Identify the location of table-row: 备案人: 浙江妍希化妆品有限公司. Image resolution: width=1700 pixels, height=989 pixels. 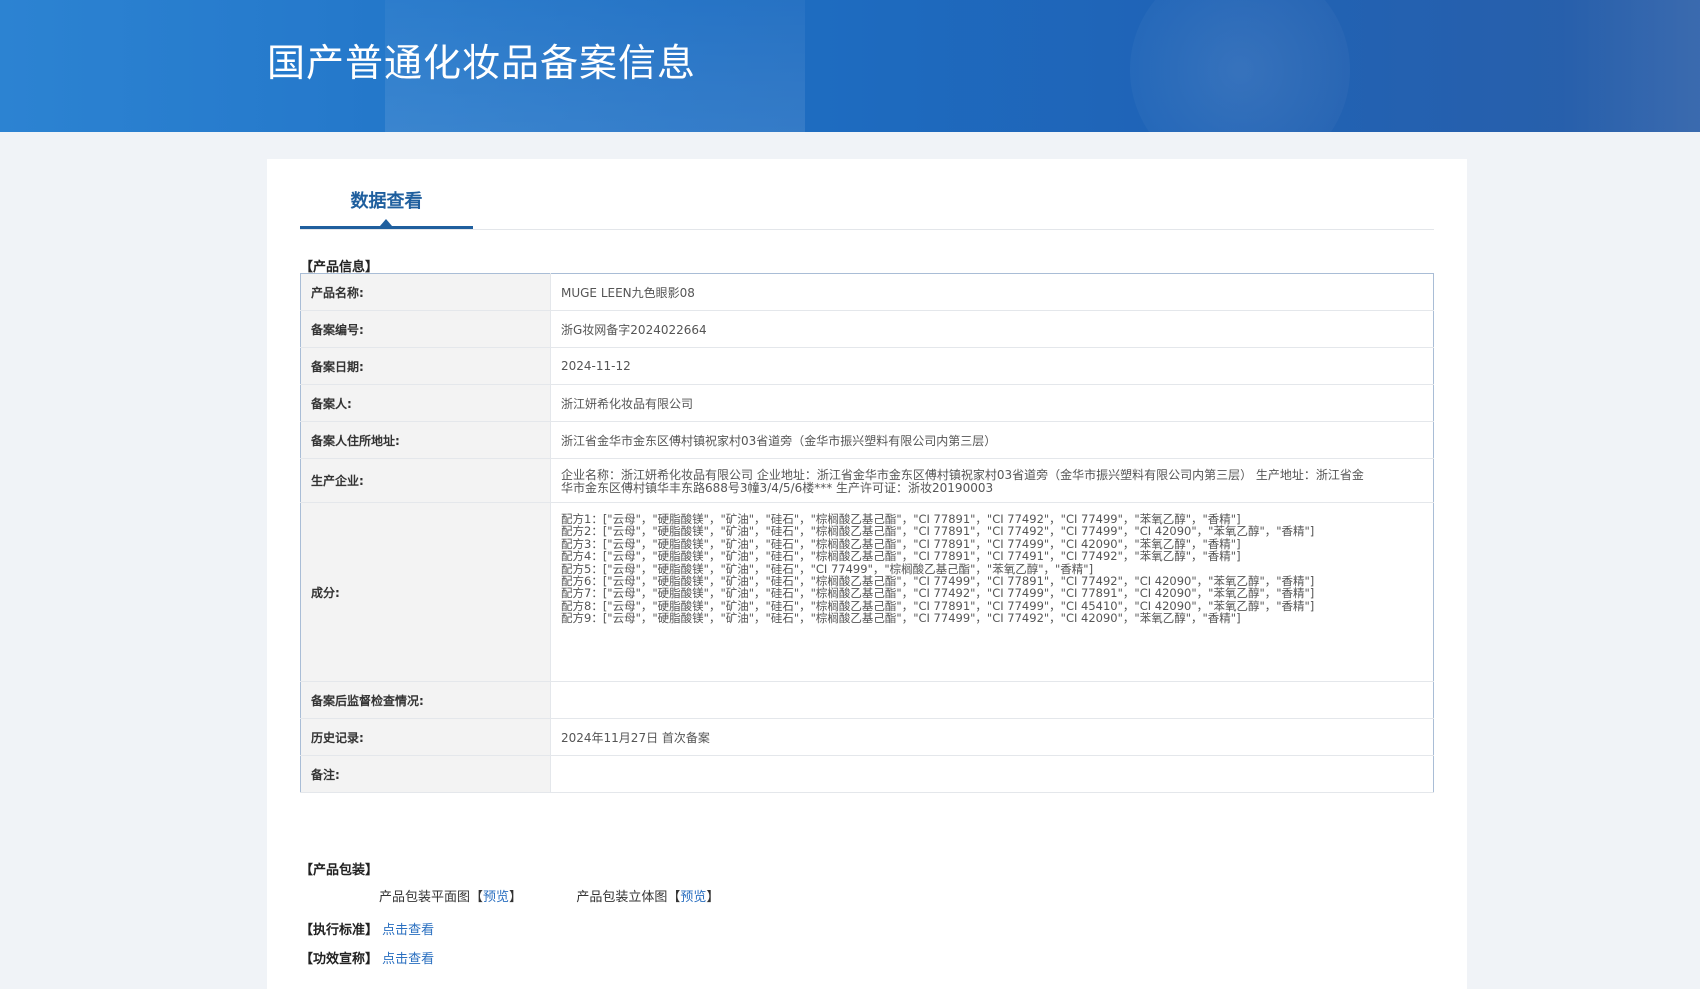
(867, 403).